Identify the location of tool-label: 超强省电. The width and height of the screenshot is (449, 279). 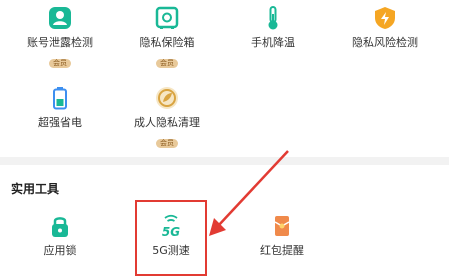
(60, 122).